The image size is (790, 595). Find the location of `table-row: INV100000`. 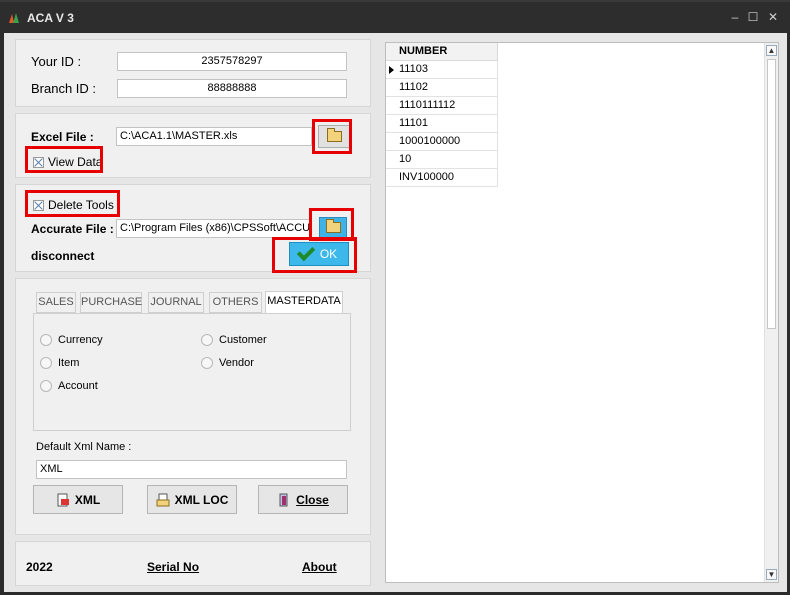

table-row: INV100000 is located at coordinates (442, 178).